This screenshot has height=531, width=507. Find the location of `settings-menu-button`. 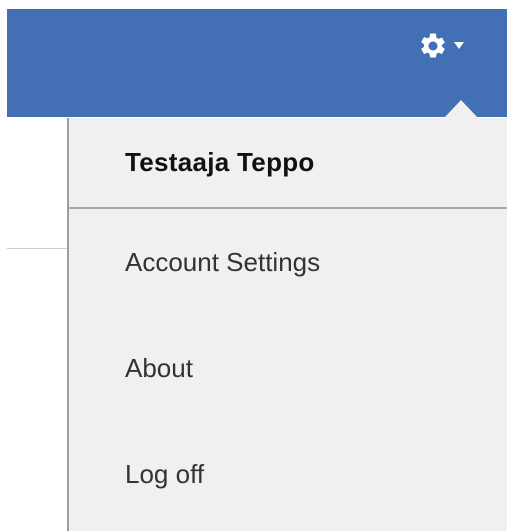

settings-menu-button is located at coordinates (441, 46).